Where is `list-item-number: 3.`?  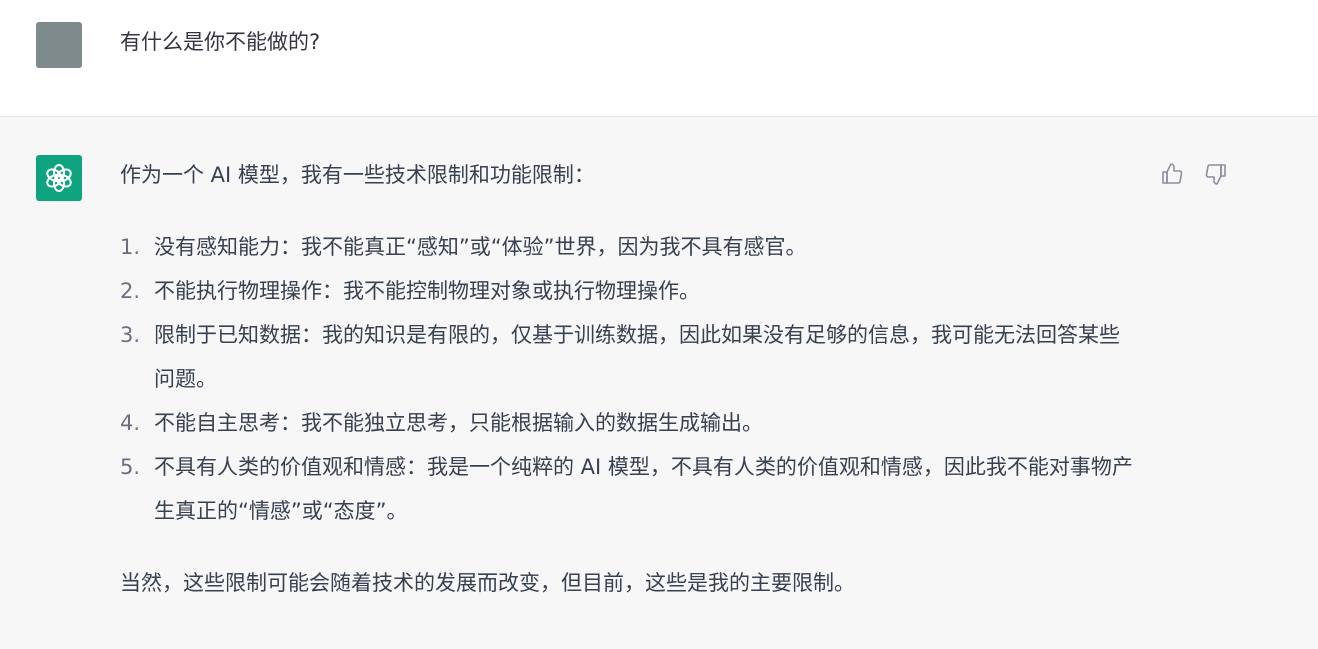
list-item-number: 3. is located at coordinates (130, 335).